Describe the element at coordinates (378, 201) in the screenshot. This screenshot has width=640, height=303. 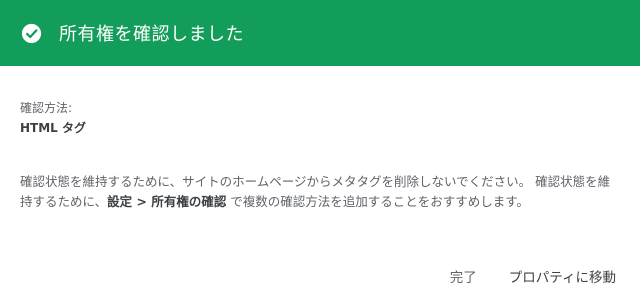
I see `description-text-after: で複数の確認方法を追加することをおすすめします。` at that location.